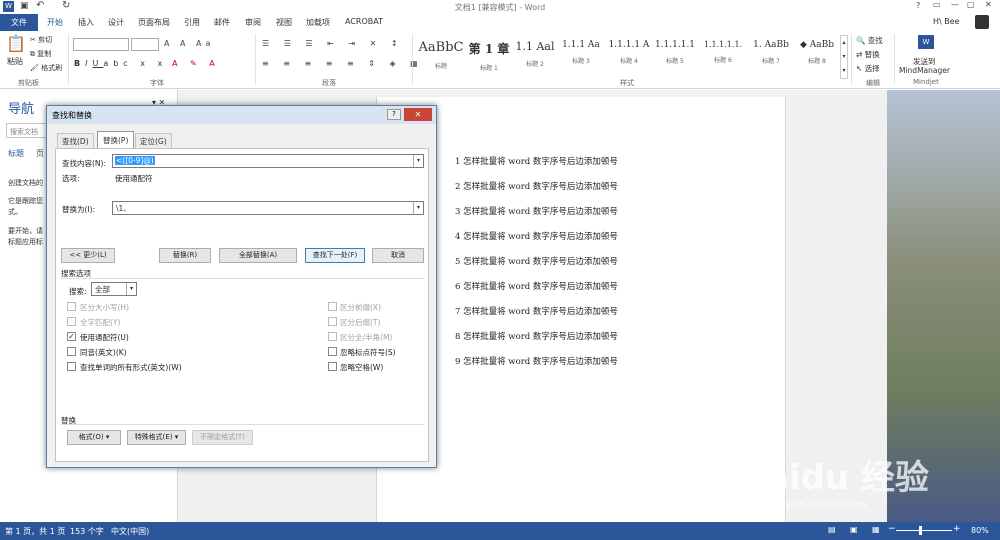 The height and width of the screenshot is (540, 1000). I want to click on minimize-button: —, so click(955, 4).